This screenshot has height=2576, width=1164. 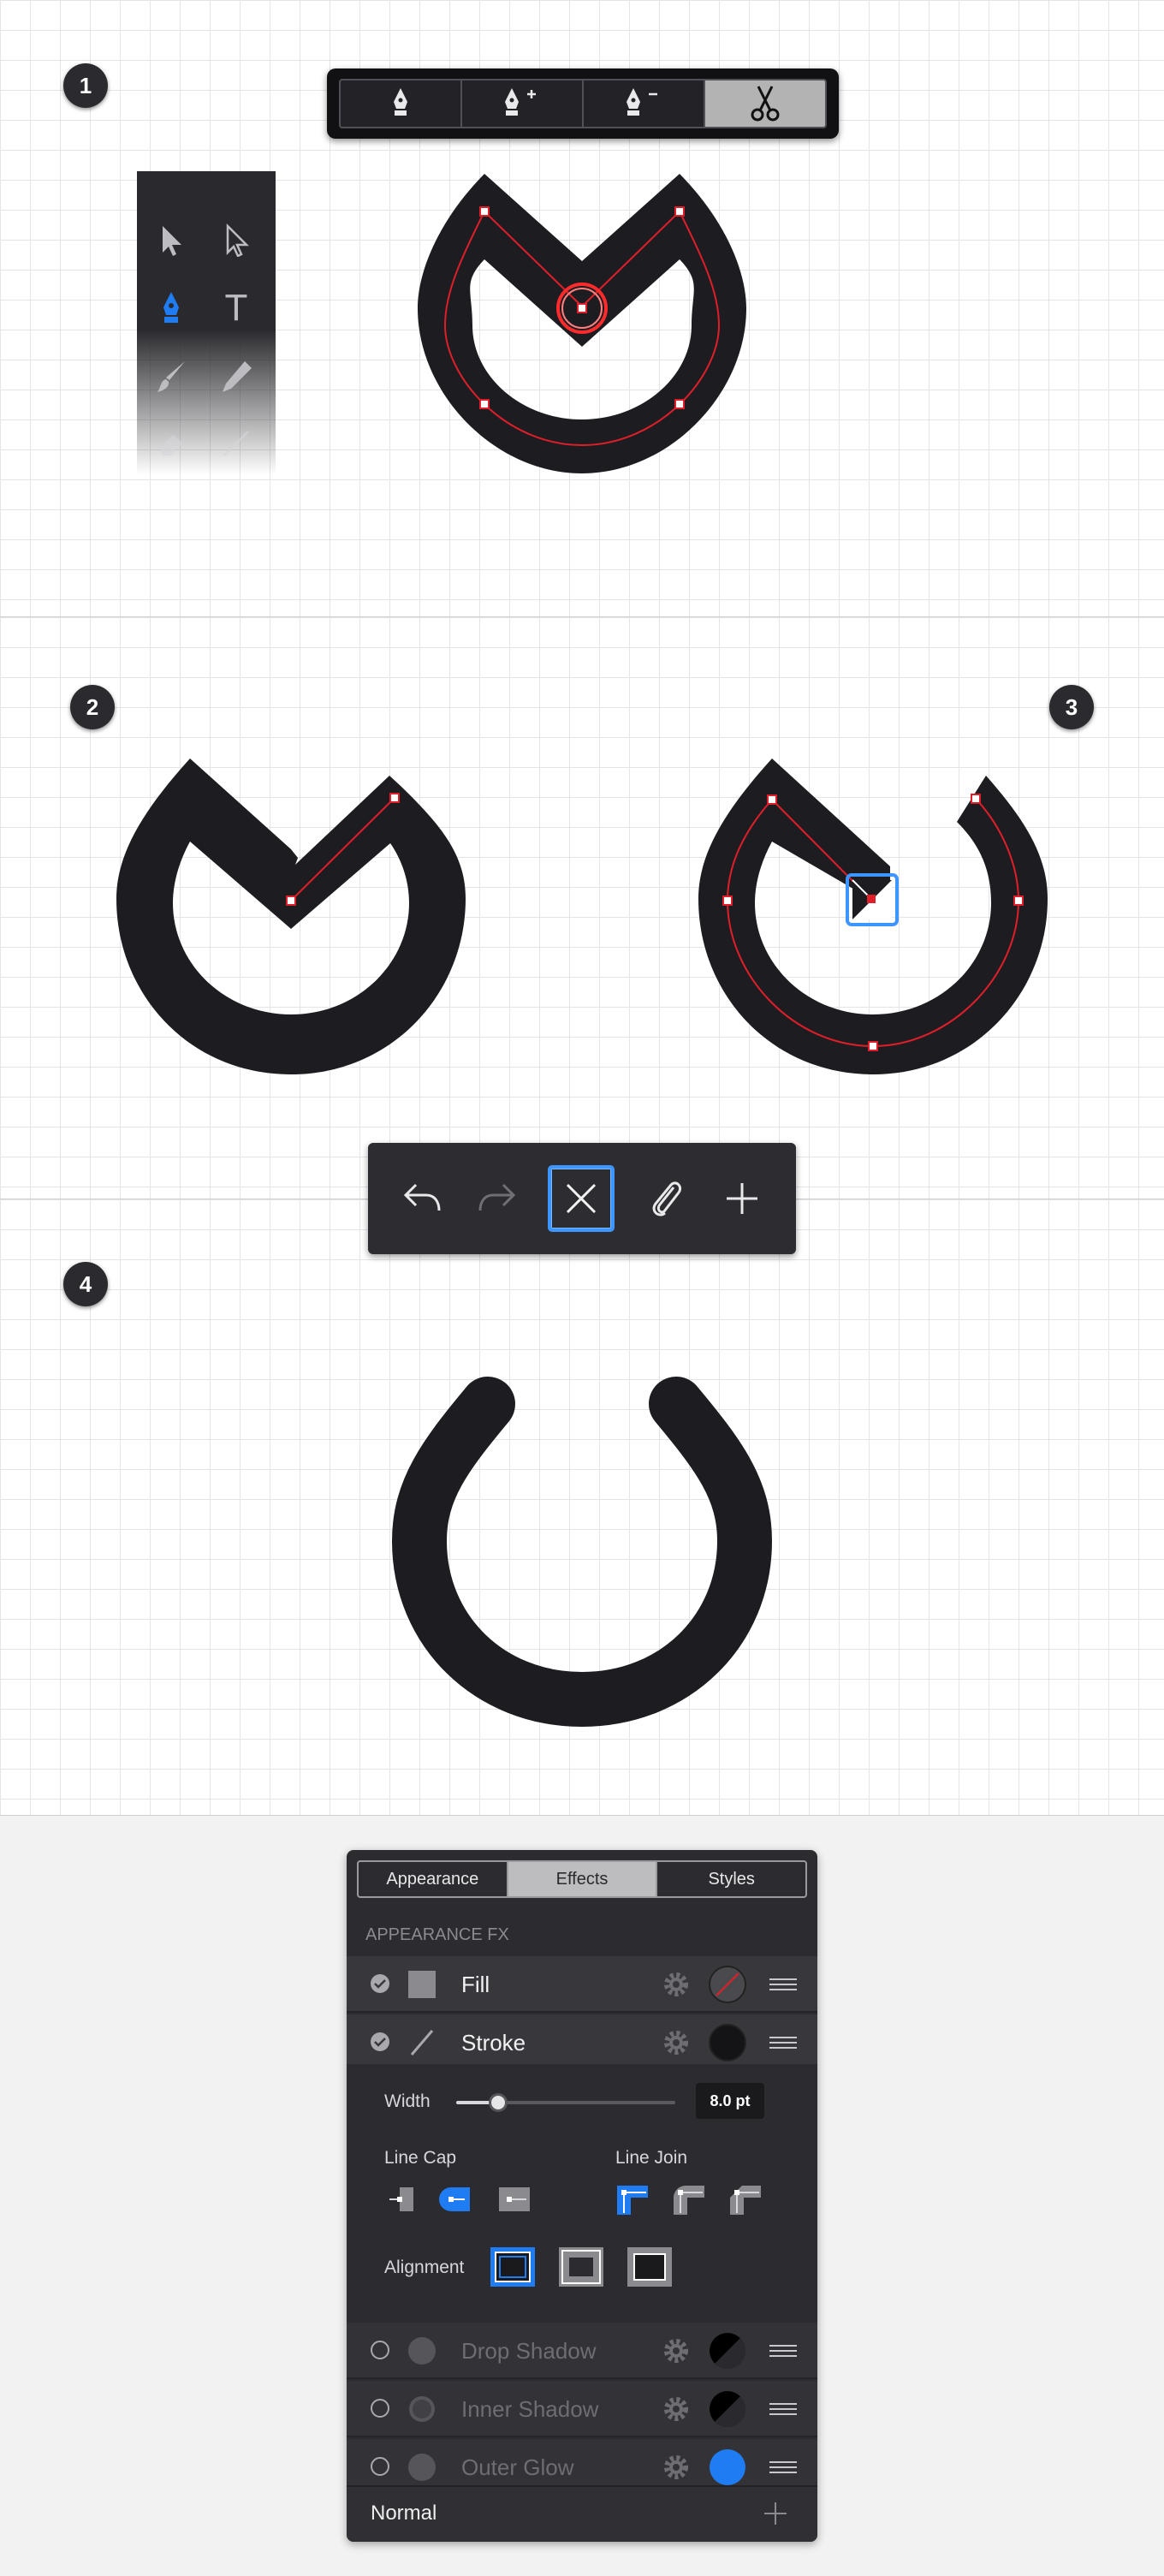 I want to click on inner-shadow-label: Inner Shadow, so click(x=530, y=2409).